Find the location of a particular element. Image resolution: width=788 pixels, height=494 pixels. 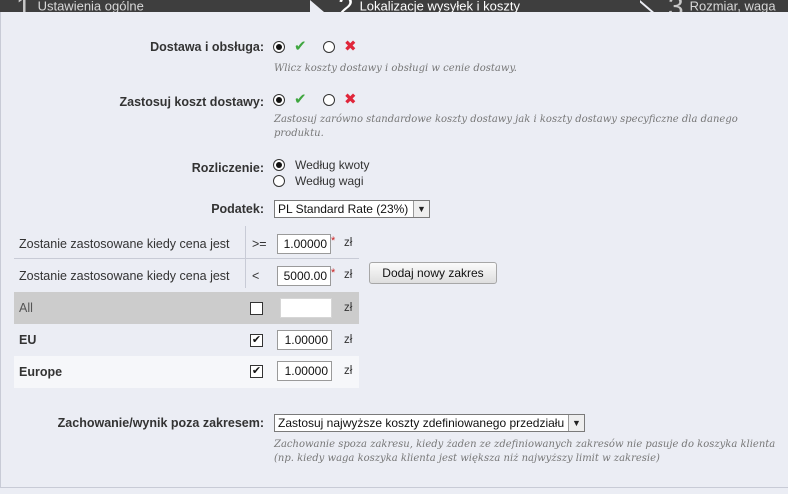

tax-label: Podatek: is located at coordinates (237, 209).